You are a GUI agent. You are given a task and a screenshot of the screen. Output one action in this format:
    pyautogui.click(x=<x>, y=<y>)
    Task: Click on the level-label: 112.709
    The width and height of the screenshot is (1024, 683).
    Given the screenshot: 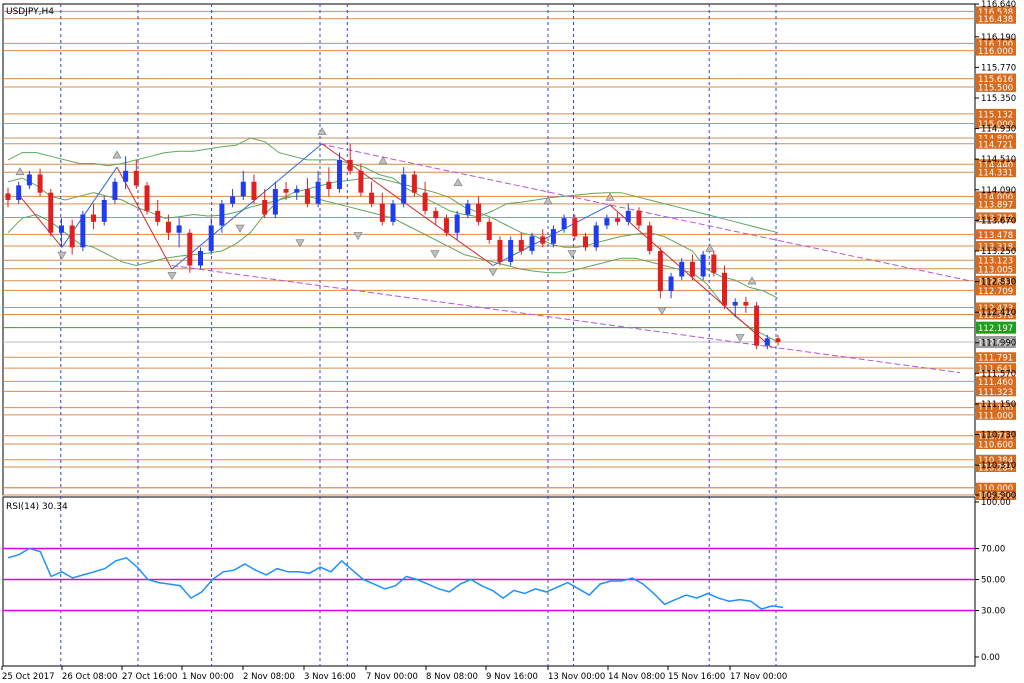 What is the action you would take?
    pyautogui.click(x=995, y=292)
    